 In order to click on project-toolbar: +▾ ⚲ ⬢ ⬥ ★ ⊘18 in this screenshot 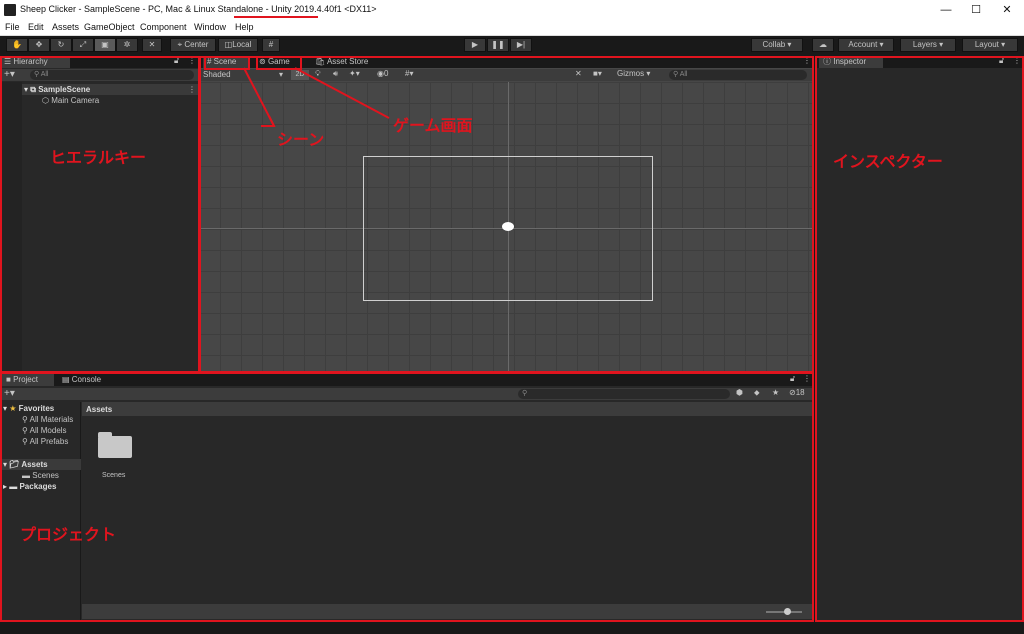, I will do `click(406, 394)`.